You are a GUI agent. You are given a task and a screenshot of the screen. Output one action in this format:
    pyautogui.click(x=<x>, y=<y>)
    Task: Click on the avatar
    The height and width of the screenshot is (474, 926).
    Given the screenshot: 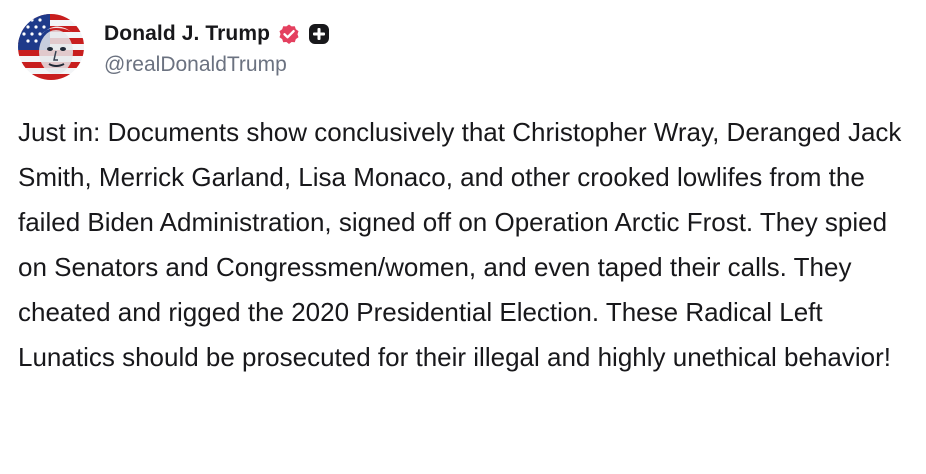 What is the action you would take?
    pyautogui.click(x=51, y=47)
    